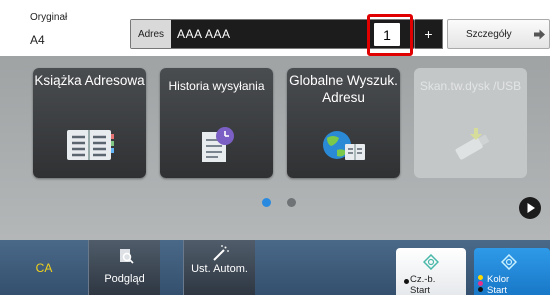 The width and height of the screenshot is (550, 295). What do you see at coordinates (472, 144) in the screenshot?
I see `usb-drive-icon` at bounding box center [472, 144].